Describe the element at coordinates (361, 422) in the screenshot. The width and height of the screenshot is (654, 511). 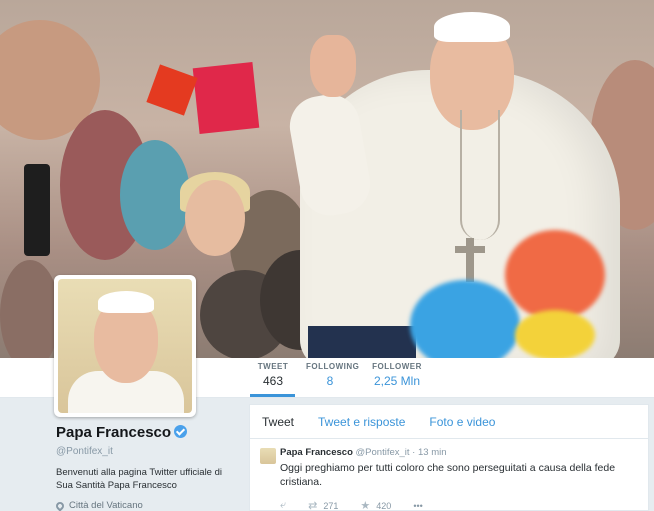
I see `tab-tweets-and-replies: Tweet e risposte` at that location.